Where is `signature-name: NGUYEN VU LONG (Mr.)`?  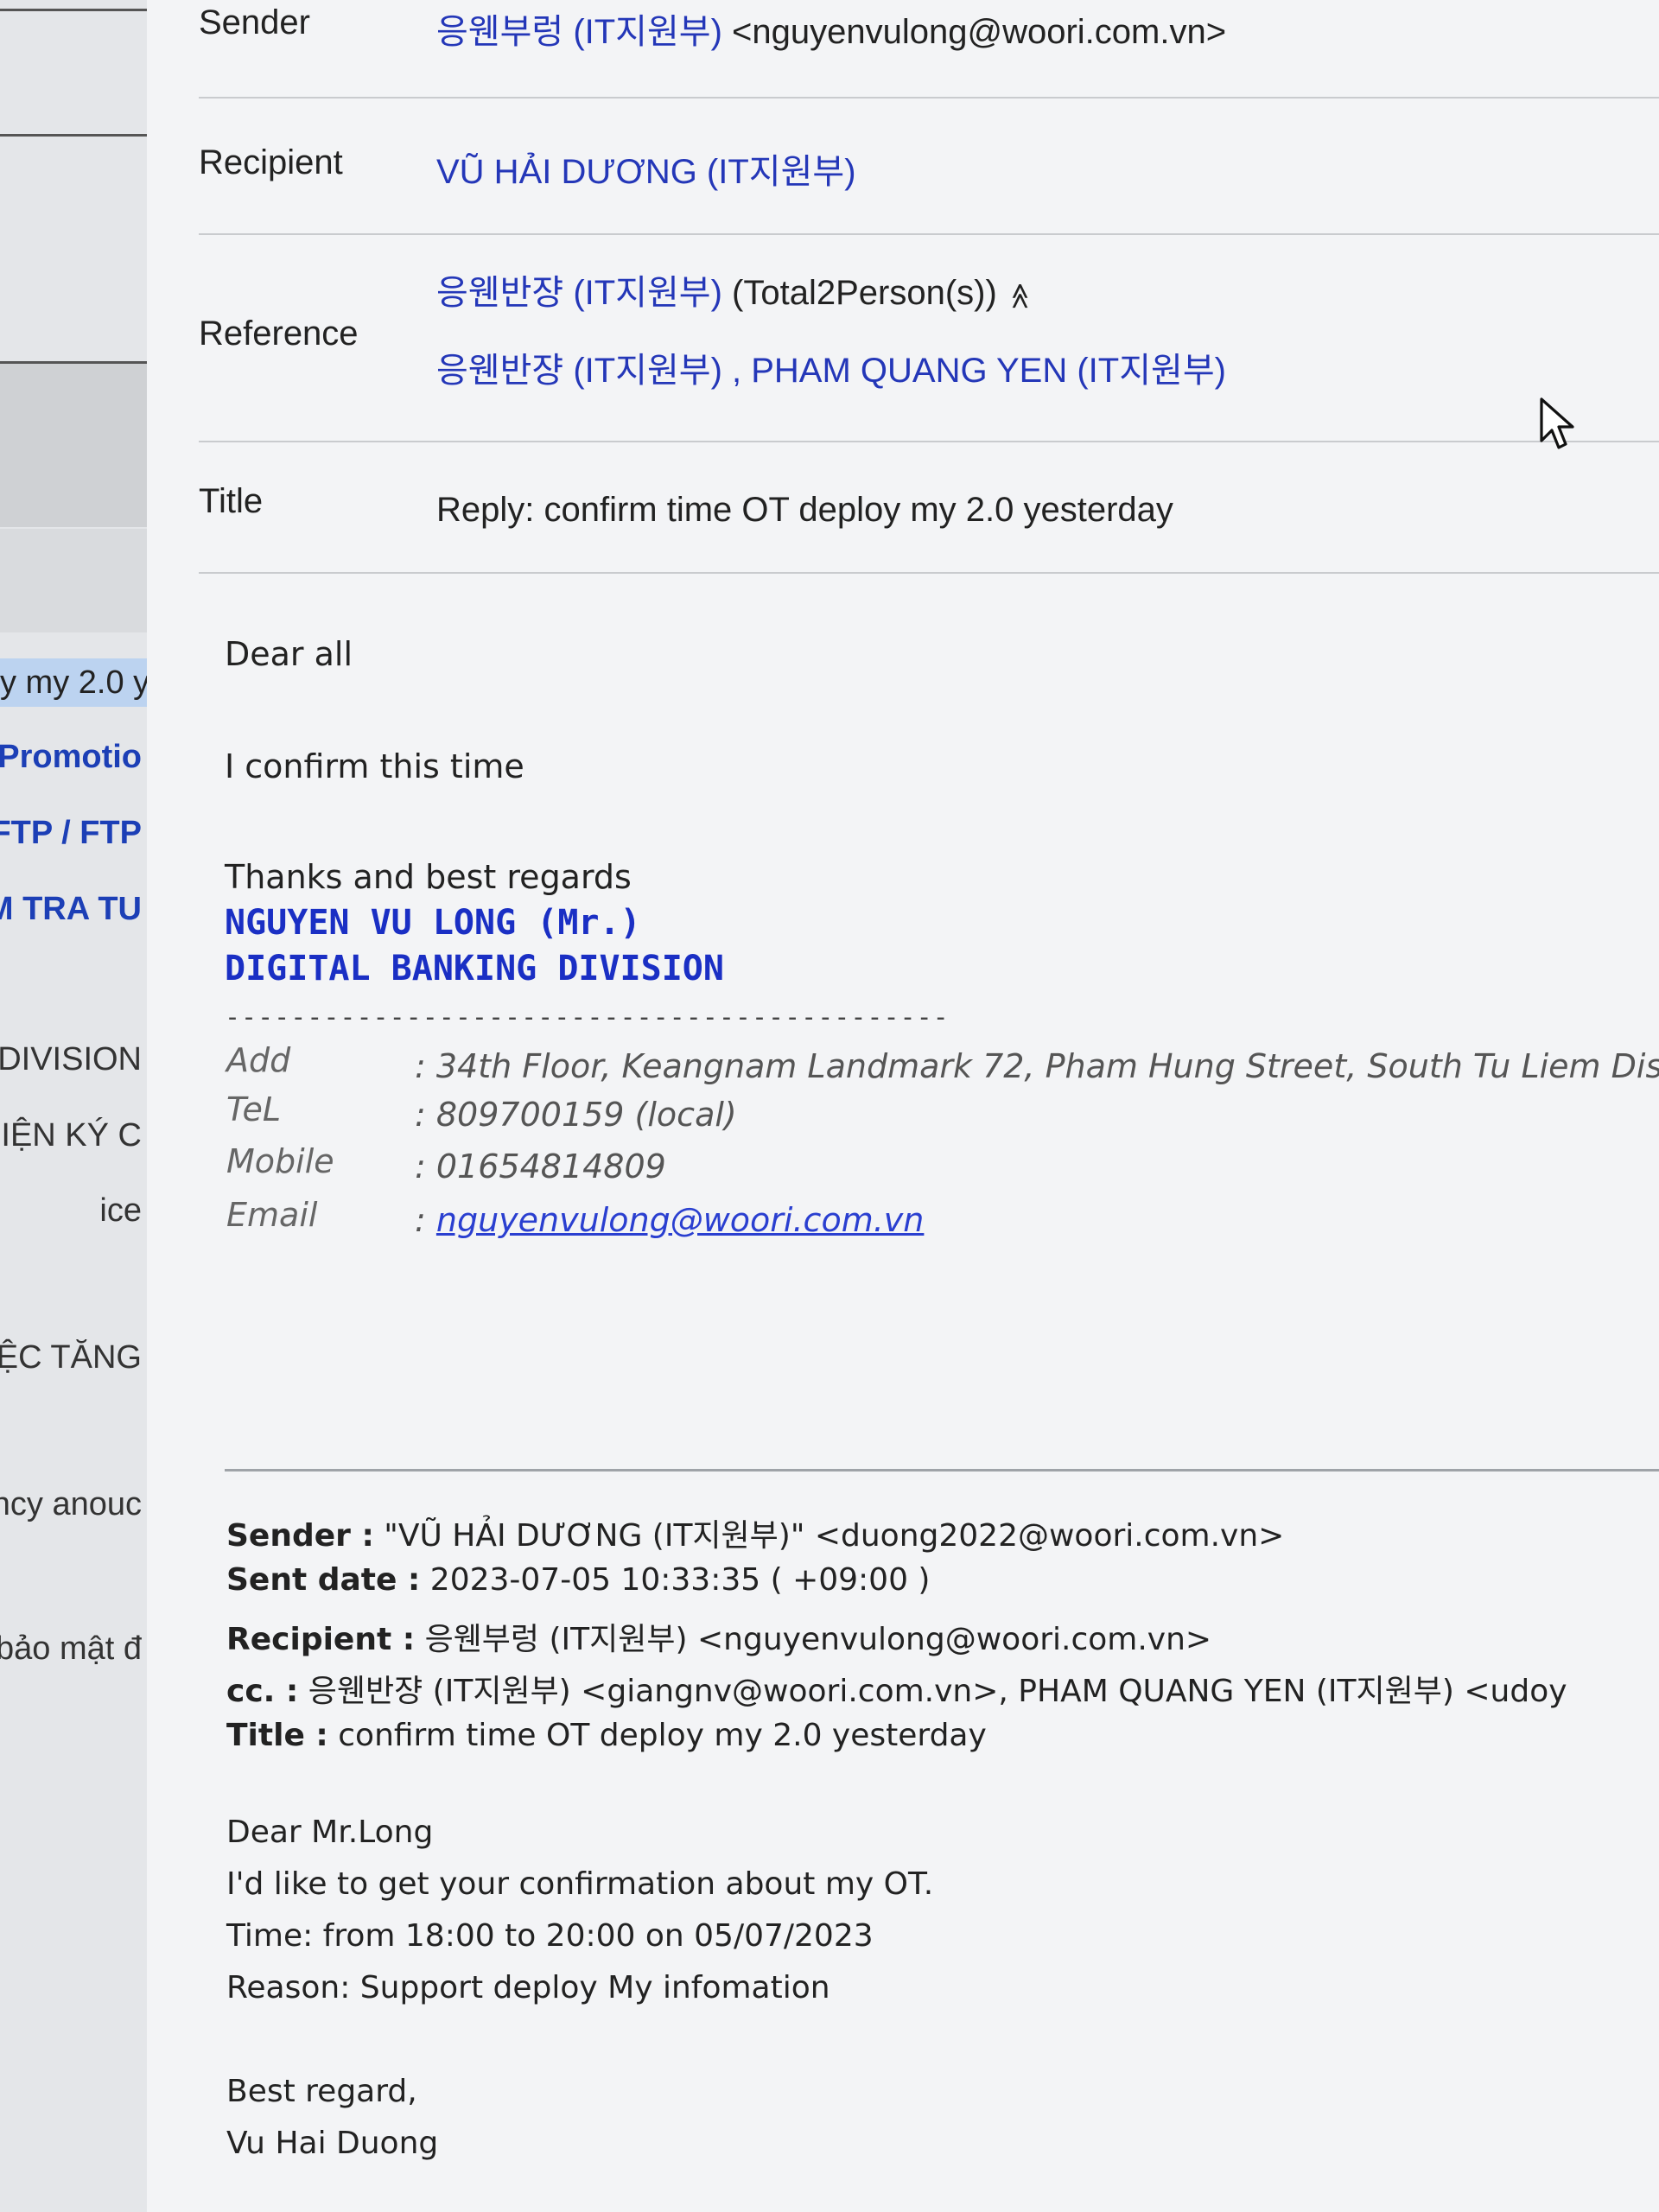 signature-name: NGUYEN VU LONG (Mr.) is located at coordinates (433, 923).